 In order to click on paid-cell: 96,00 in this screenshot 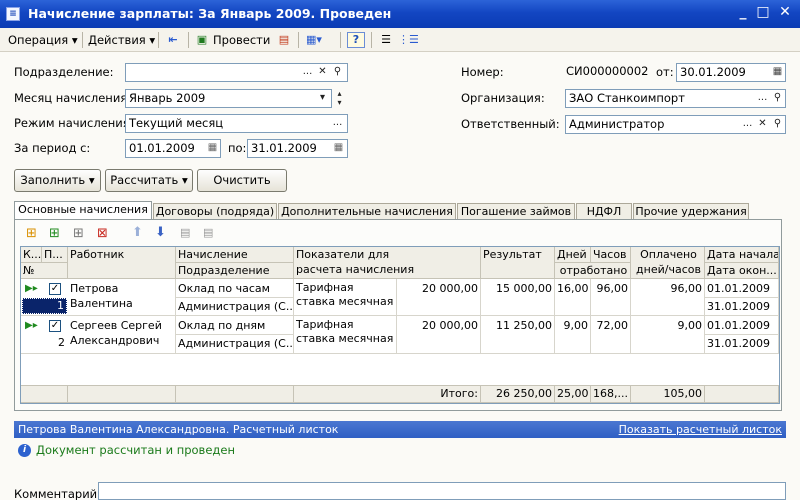, I will do `click(668, 297)`.